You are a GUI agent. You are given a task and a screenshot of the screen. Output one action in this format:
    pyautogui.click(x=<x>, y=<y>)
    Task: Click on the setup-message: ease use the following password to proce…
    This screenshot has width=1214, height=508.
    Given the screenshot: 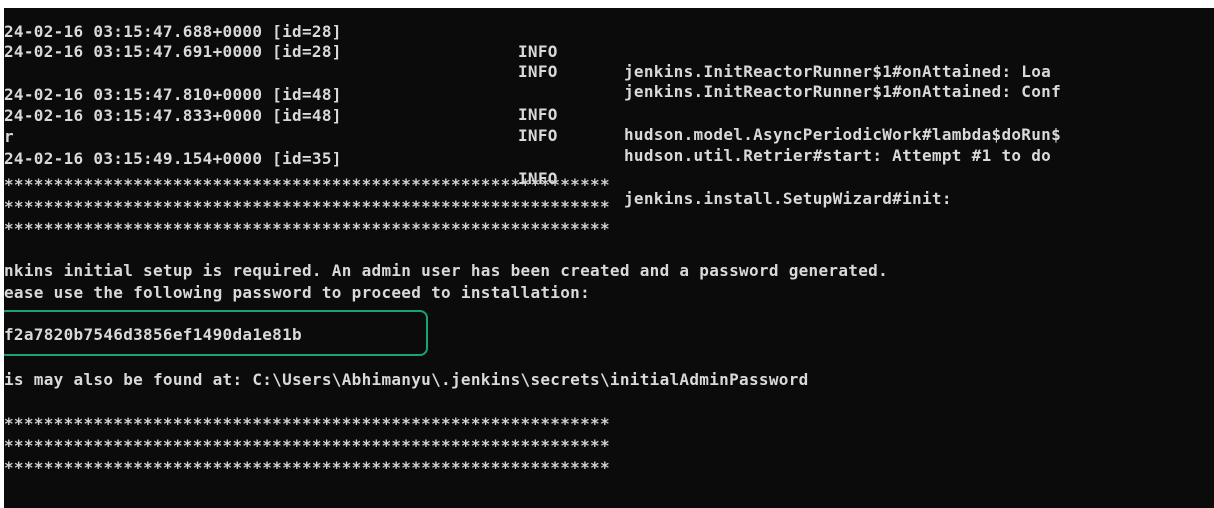 What is the action you would take?
    pyautogui.click(x=297, y=292)
    